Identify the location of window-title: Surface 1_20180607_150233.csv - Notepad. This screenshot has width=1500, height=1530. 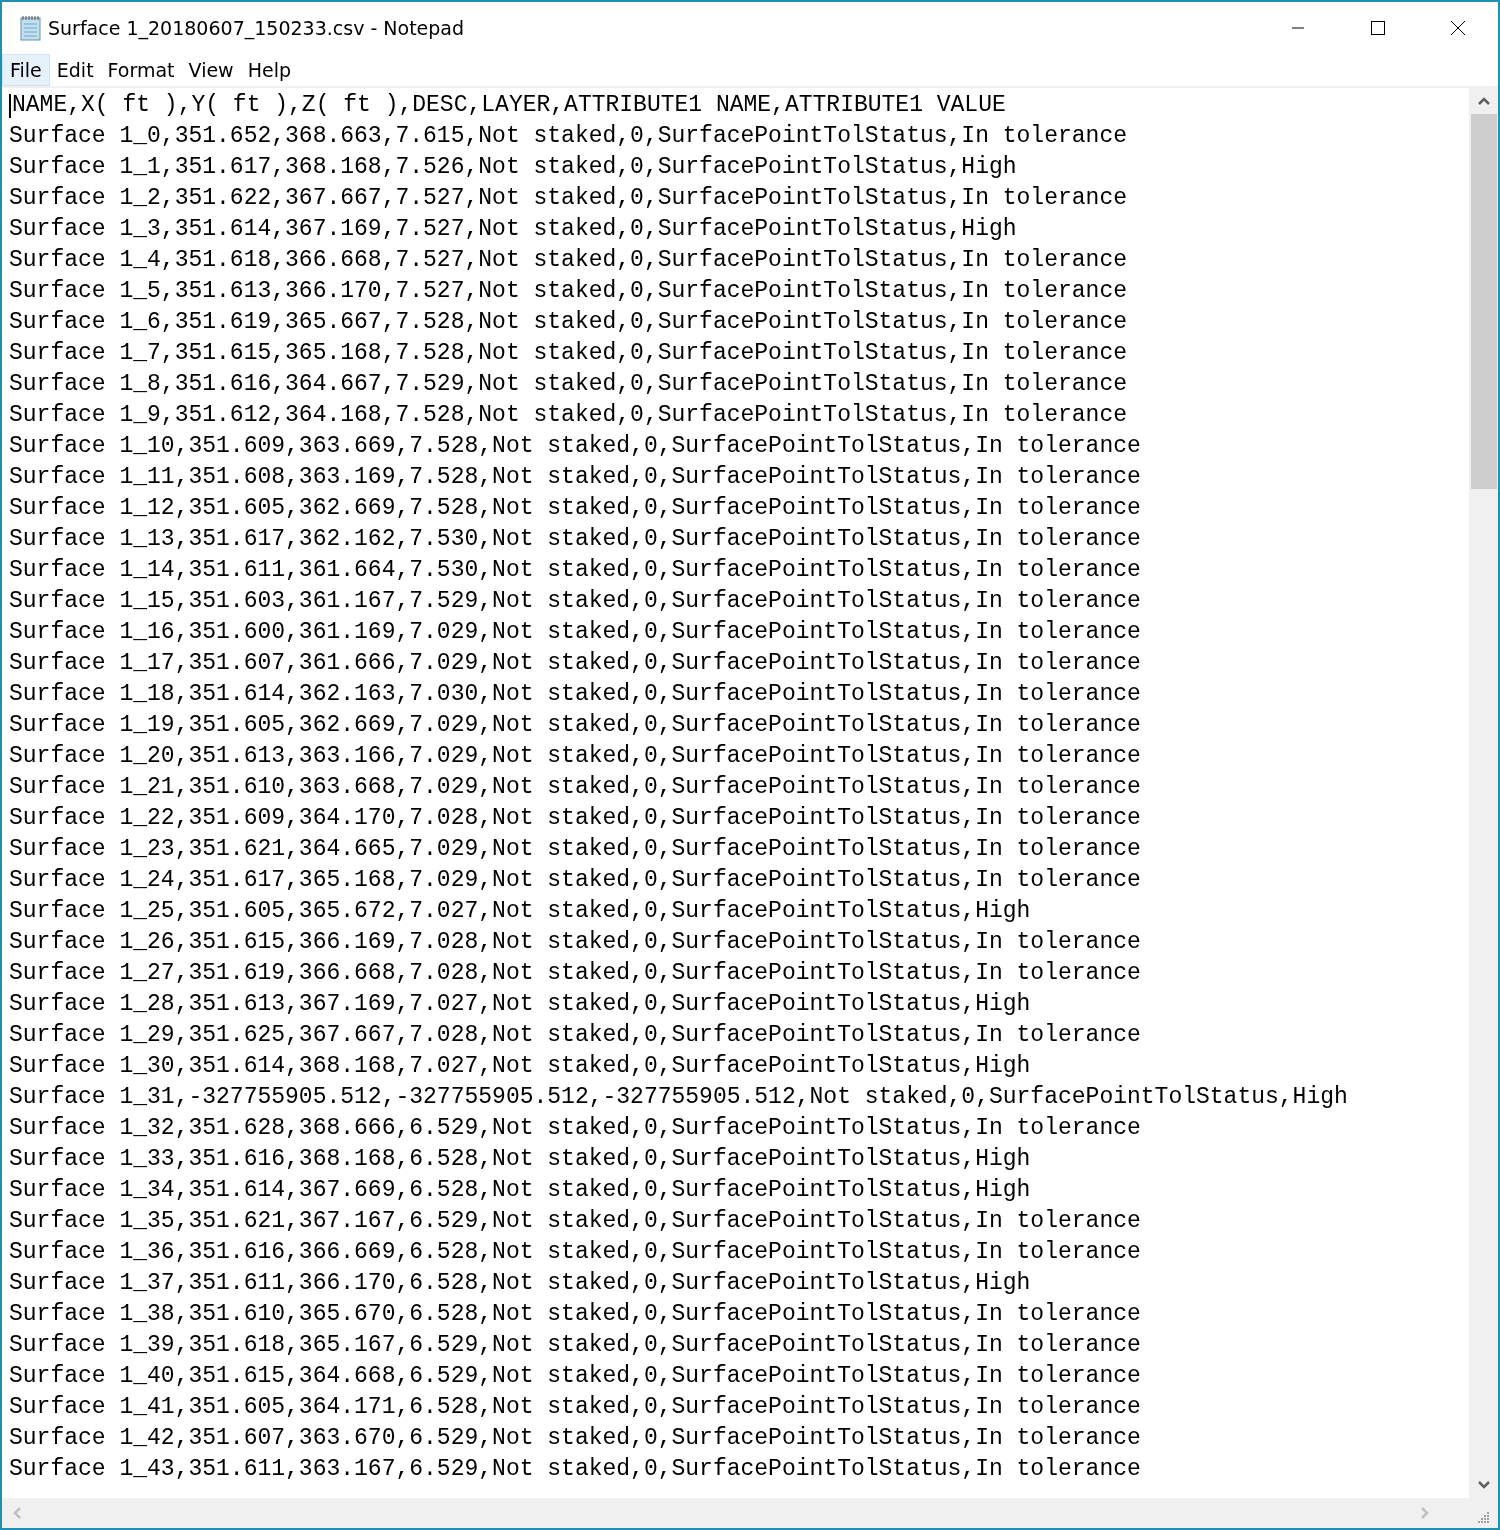
(256, 28).